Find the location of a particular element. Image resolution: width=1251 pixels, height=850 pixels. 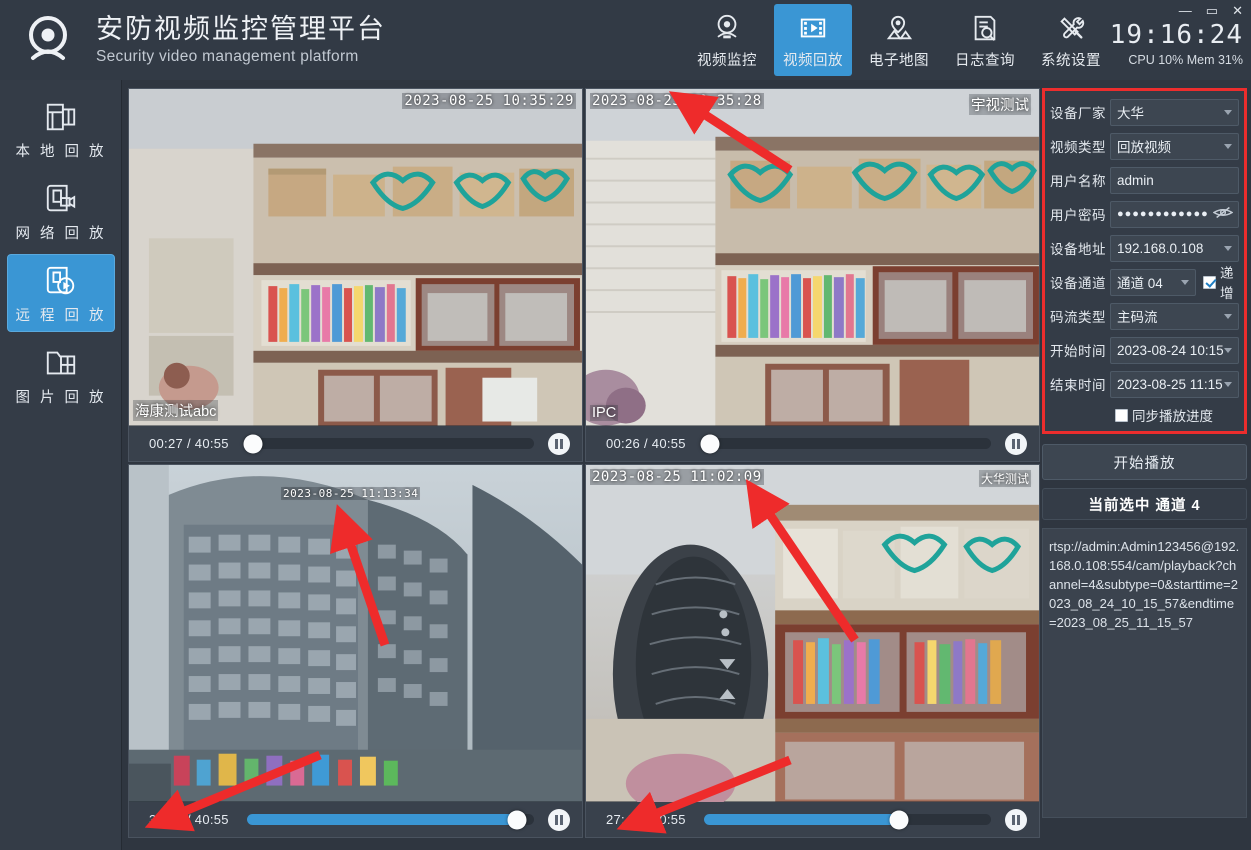

field-stream-type: 码流类型 主码流 is located at coordinates (1144, 316).